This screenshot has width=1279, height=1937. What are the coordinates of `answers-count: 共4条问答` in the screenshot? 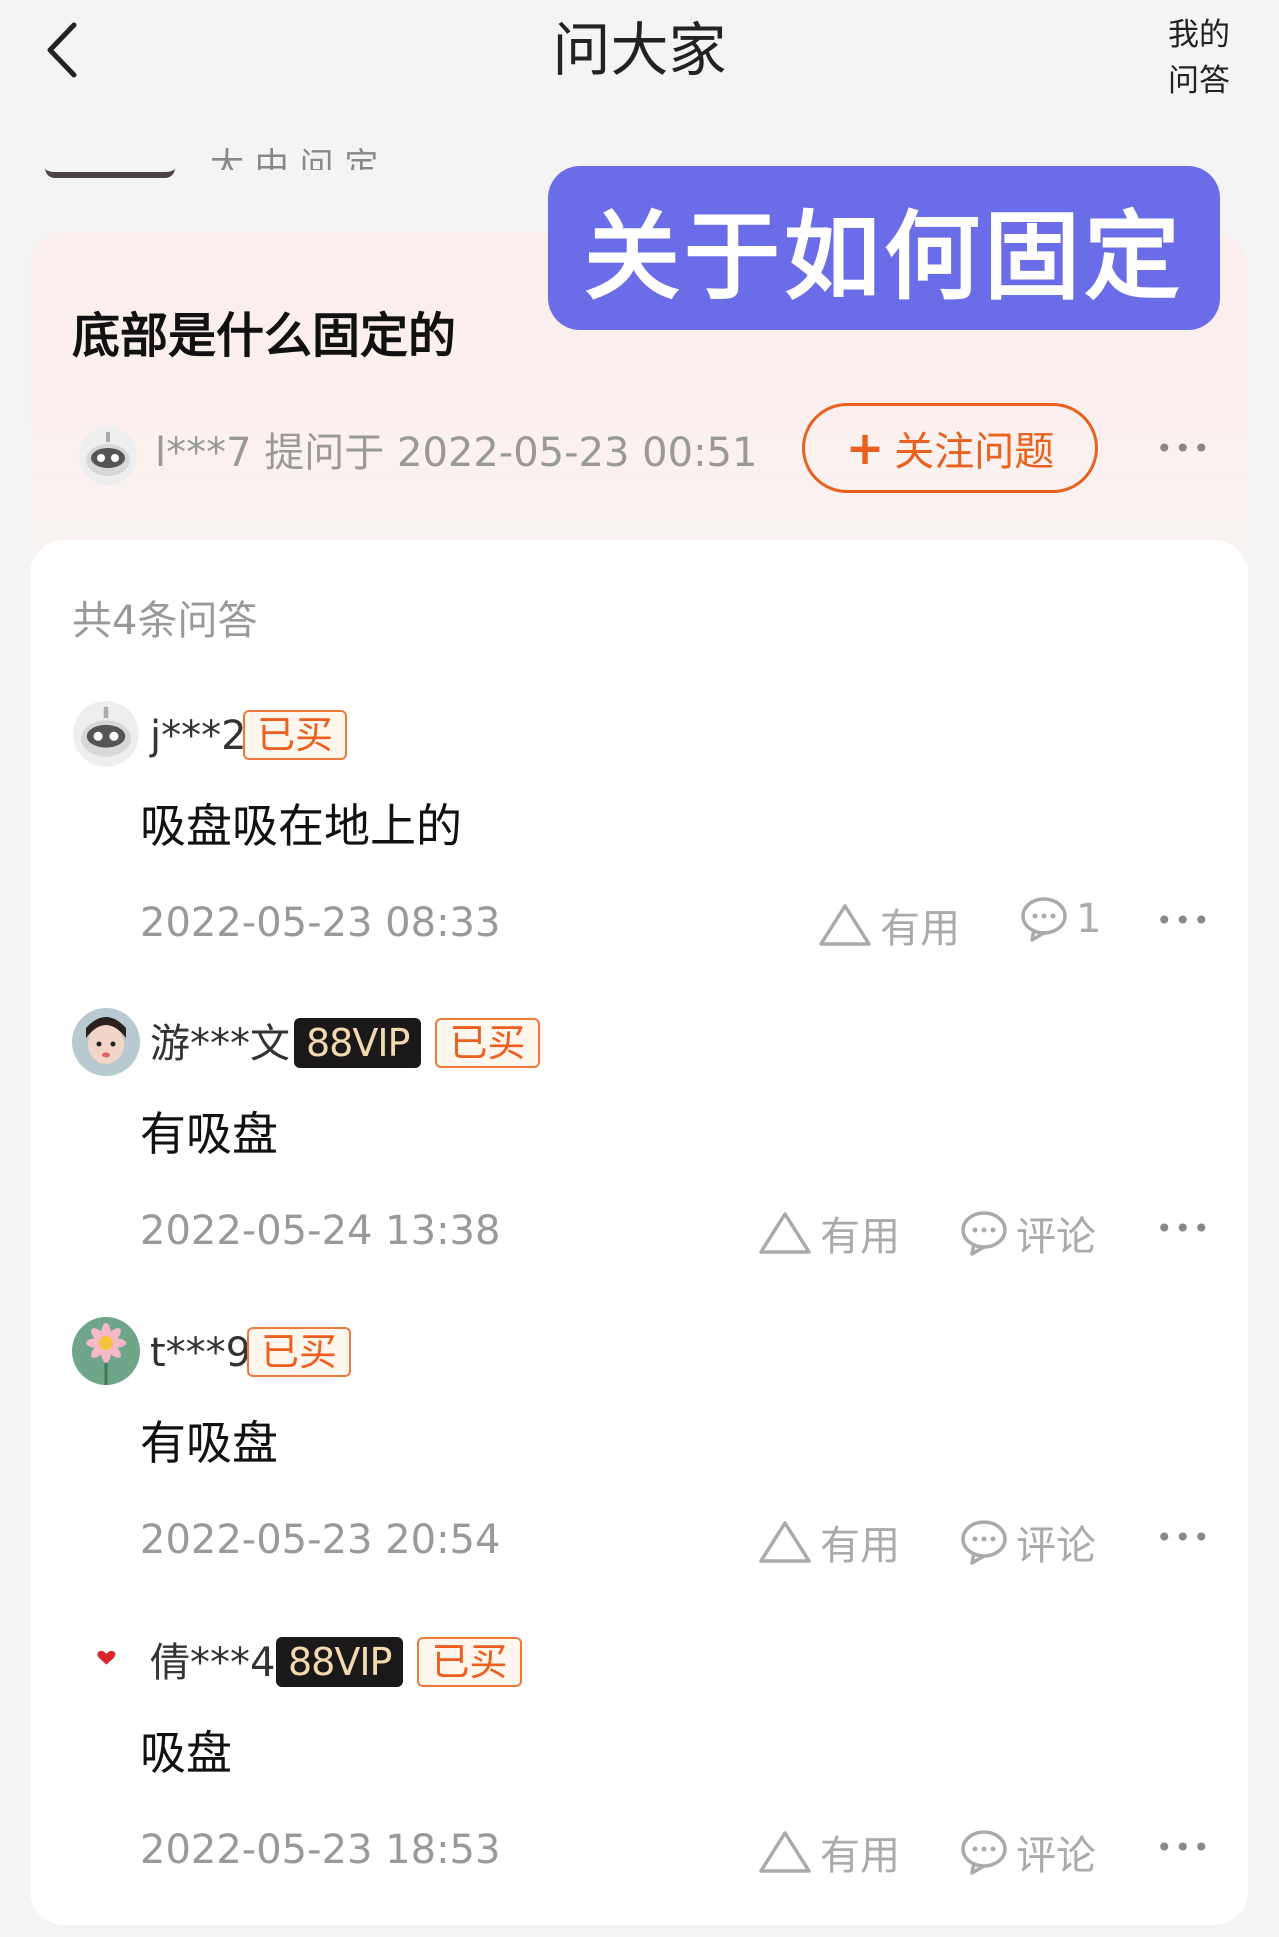 It's located at (165, 621).